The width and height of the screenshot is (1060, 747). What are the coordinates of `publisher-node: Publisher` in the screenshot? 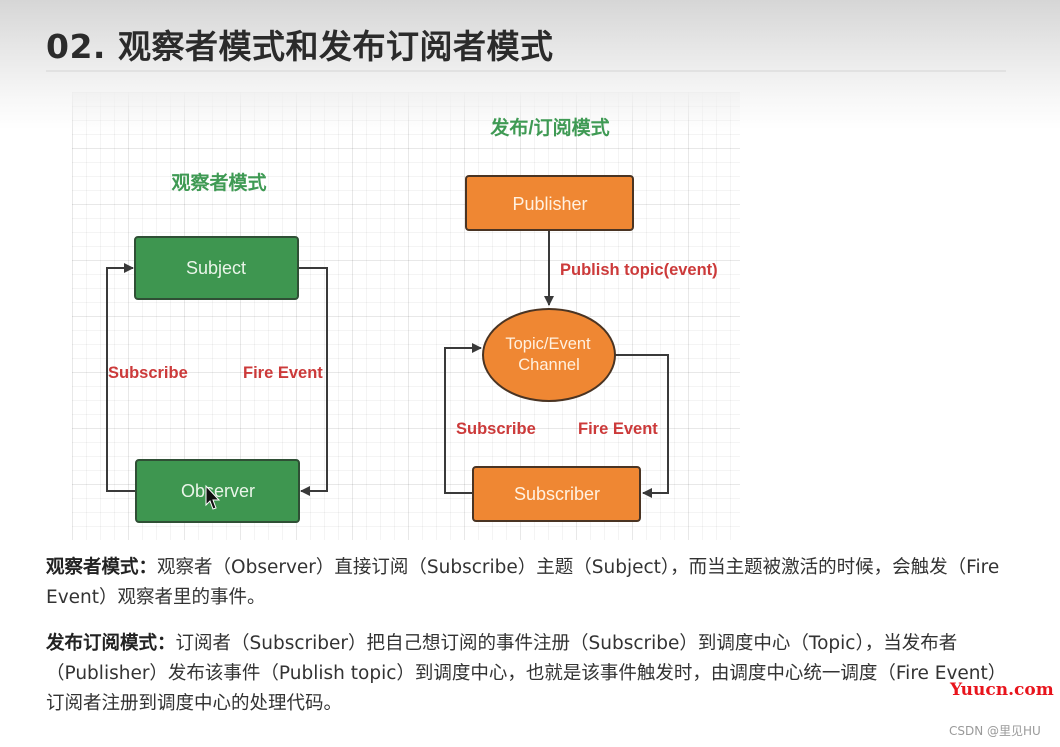 It's located at (549, 203).